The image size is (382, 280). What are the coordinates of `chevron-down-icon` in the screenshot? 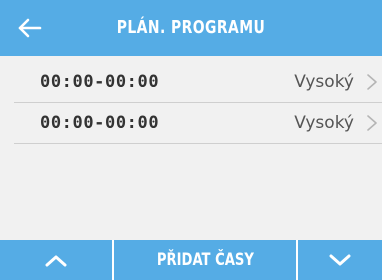 It's located at (340, 260).